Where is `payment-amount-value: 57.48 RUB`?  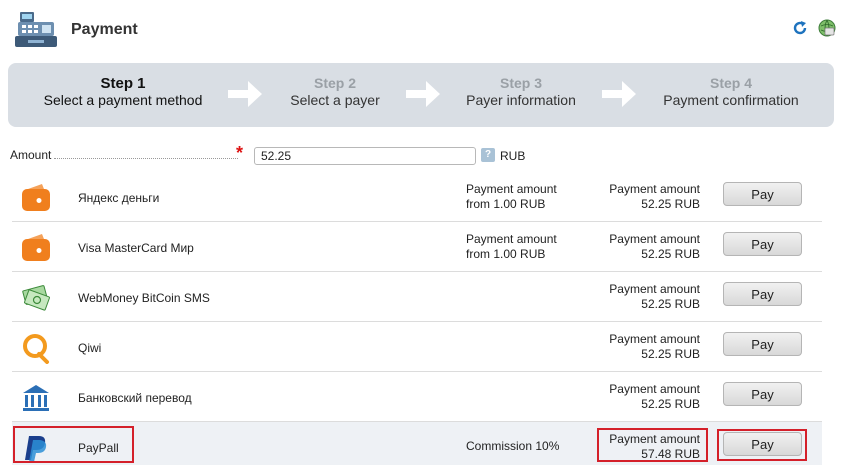
payment-amount-value: 57.48 RUB is located at coordinates (670, 454).